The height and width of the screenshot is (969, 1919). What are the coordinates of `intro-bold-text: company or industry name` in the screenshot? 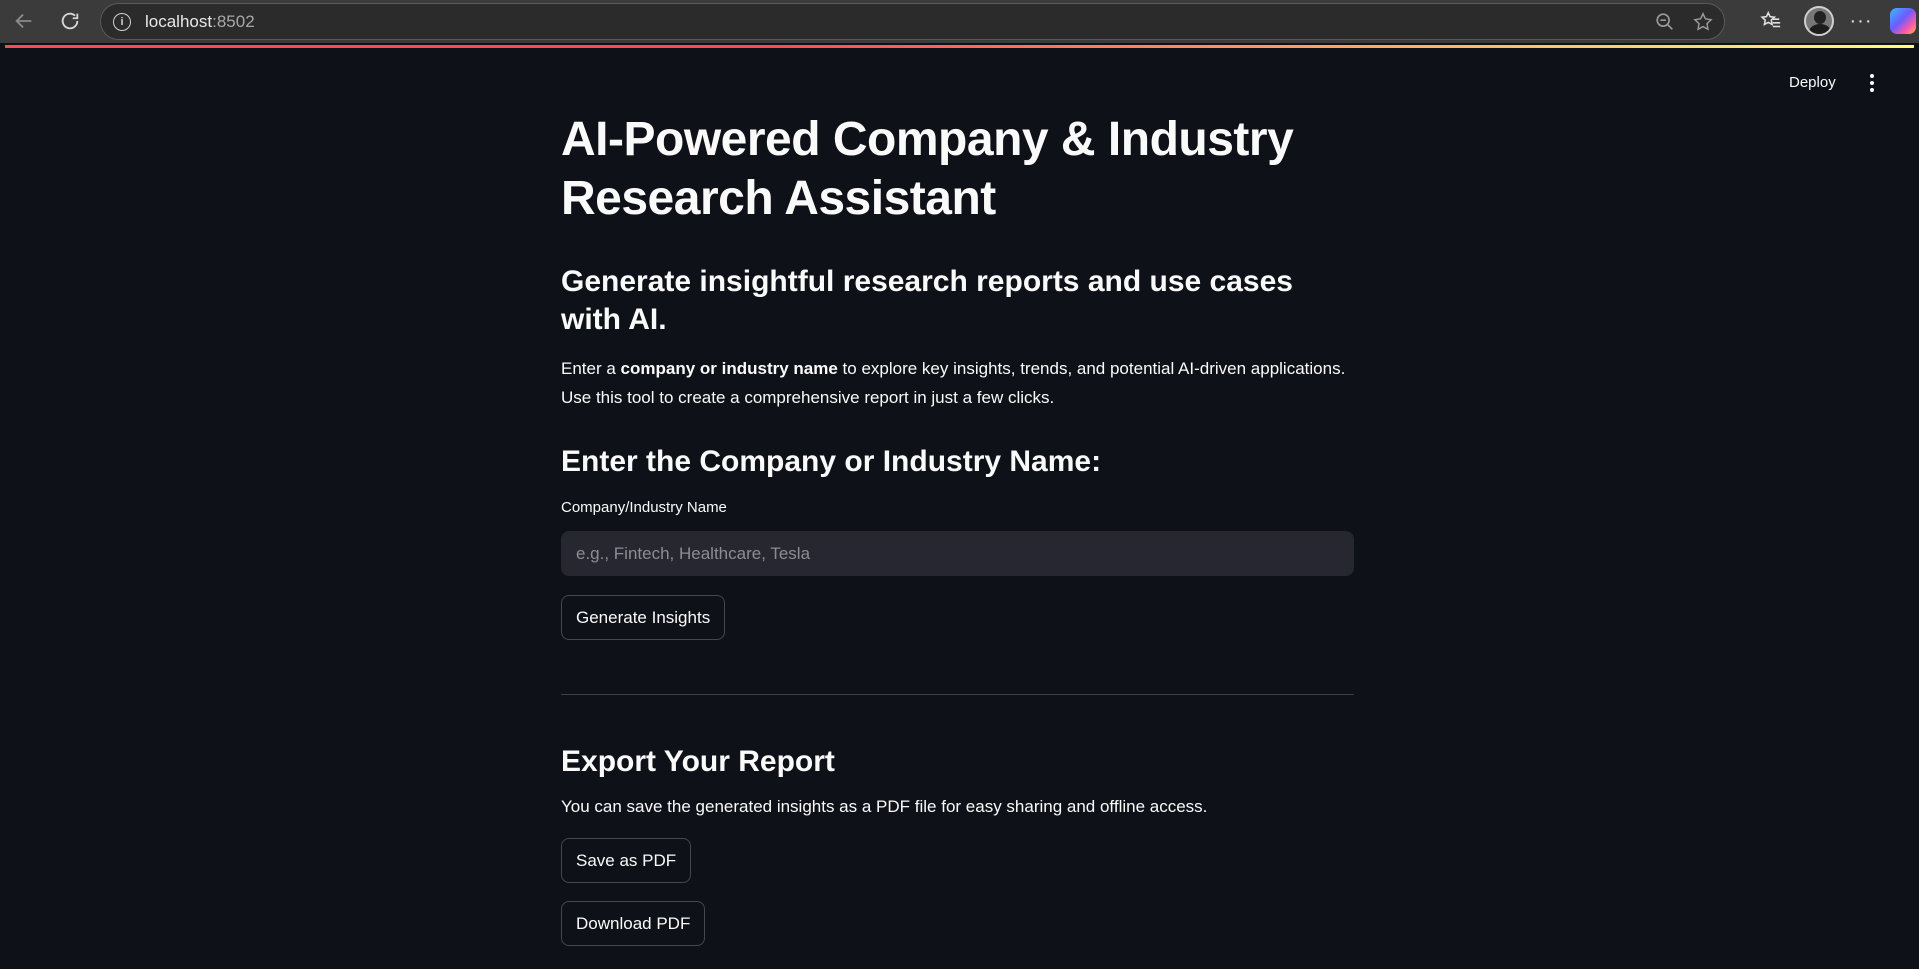 It's located at (729, 368).